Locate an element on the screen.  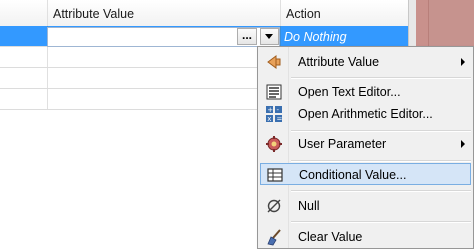
menu-item-label: Attribute Value is located at coordinates (339, 62).